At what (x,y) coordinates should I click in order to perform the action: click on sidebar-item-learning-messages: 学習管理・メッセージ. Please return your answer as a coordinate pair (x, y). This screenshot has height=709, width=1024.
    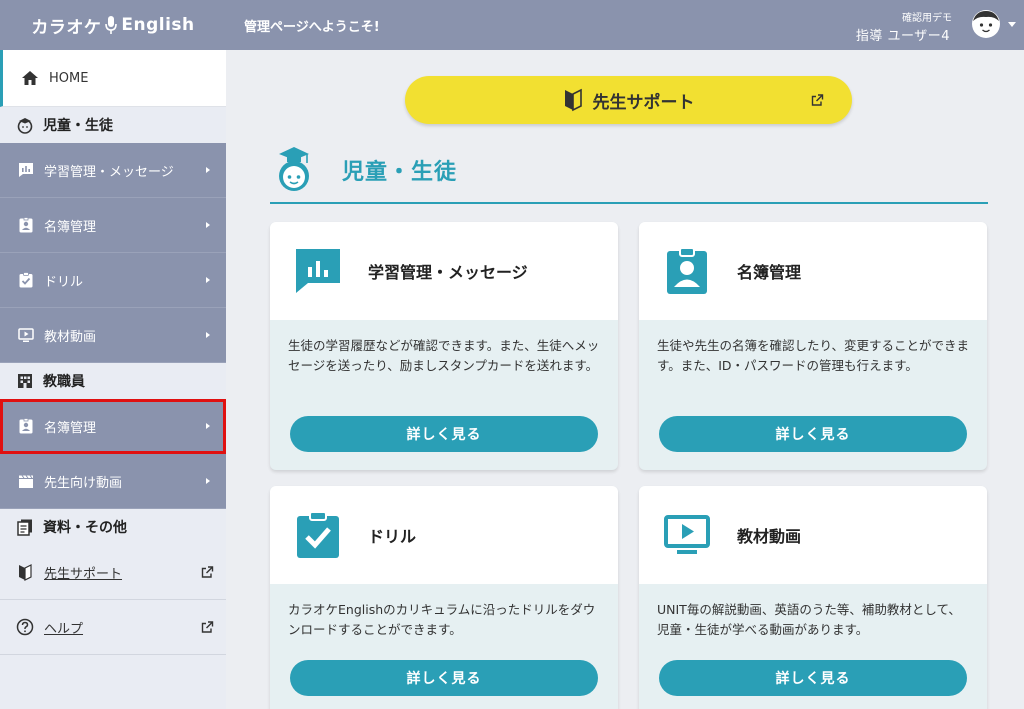
    Looking at the image, I should click on (113, 170).